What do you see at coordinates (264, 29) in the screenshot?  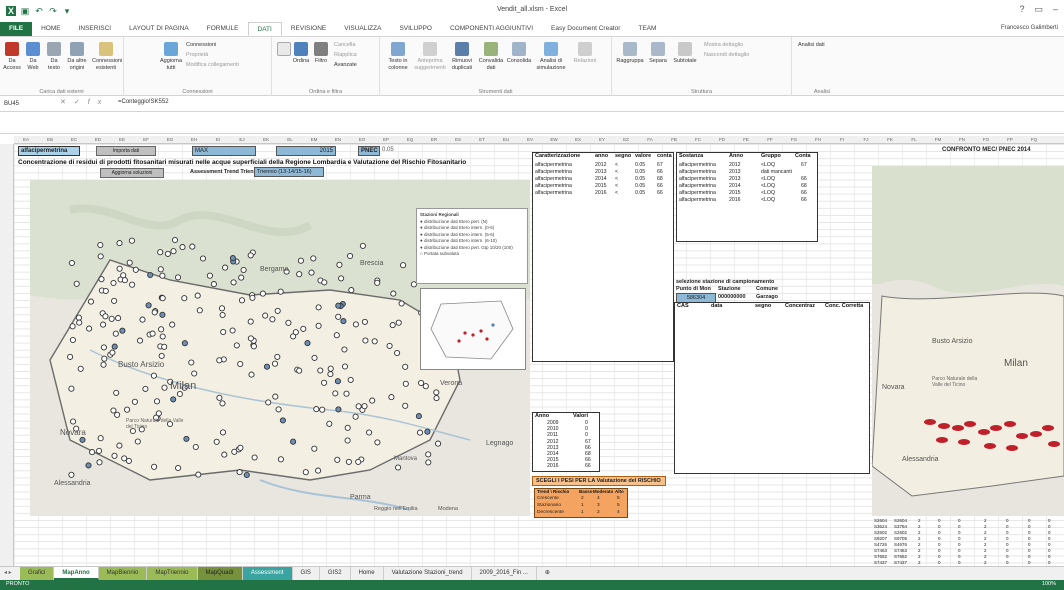 I see `tab-dati: DATI` at bounding box center [264, 29].